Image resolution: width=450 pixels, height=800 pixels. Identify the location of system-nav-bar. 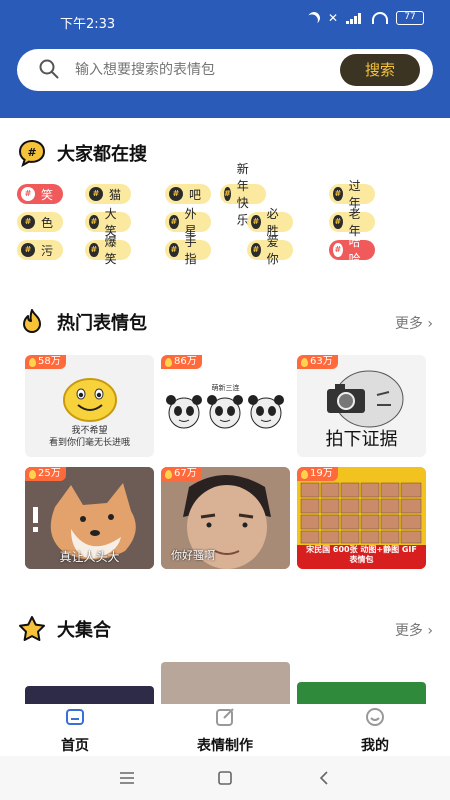
(225, 778).